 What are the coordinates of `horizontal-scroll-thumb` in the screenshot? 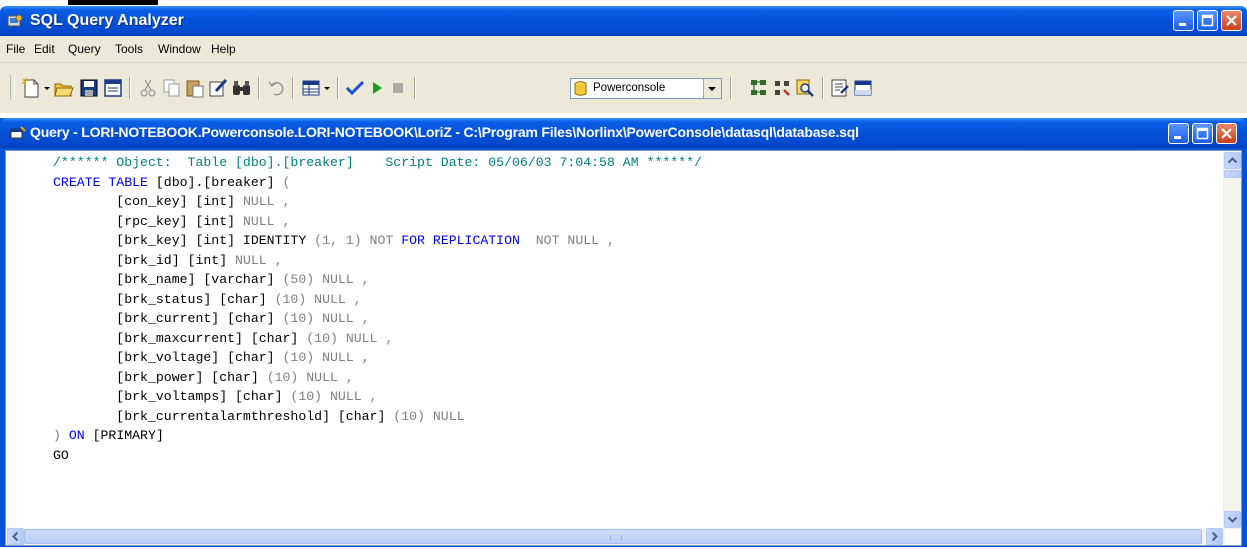 It's located at (613, 536).